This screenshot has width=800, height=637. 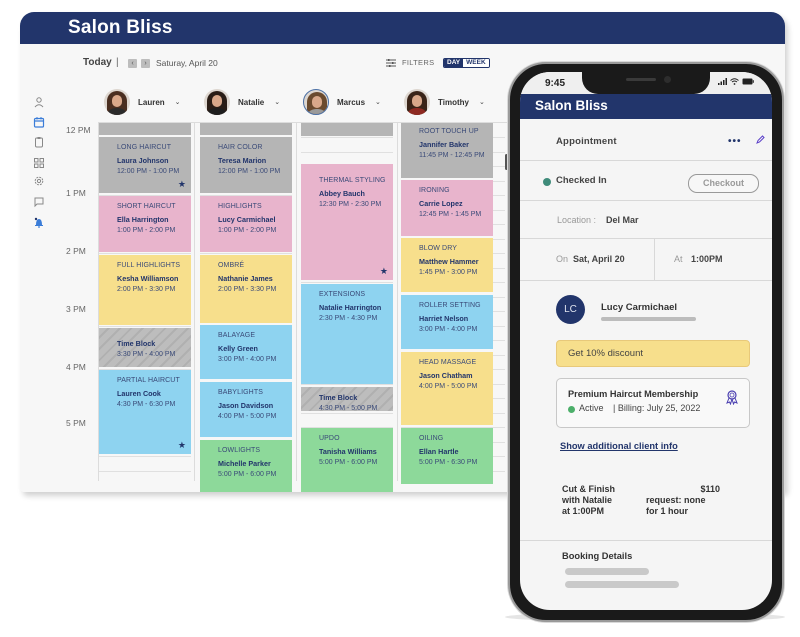 What do you see at coordinates (347, 399) in the screenshot?
I see `time-block: Time Block 4:30 PM - 5:00 PM` at bounding box center [347, 399].